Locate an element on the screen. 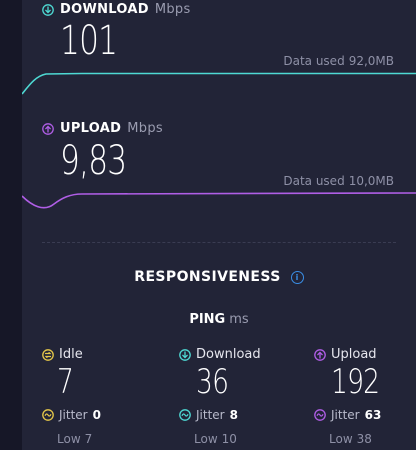 The image size is (416, 450). ping-upload-value: 192 is located at coordinates (355, 382).